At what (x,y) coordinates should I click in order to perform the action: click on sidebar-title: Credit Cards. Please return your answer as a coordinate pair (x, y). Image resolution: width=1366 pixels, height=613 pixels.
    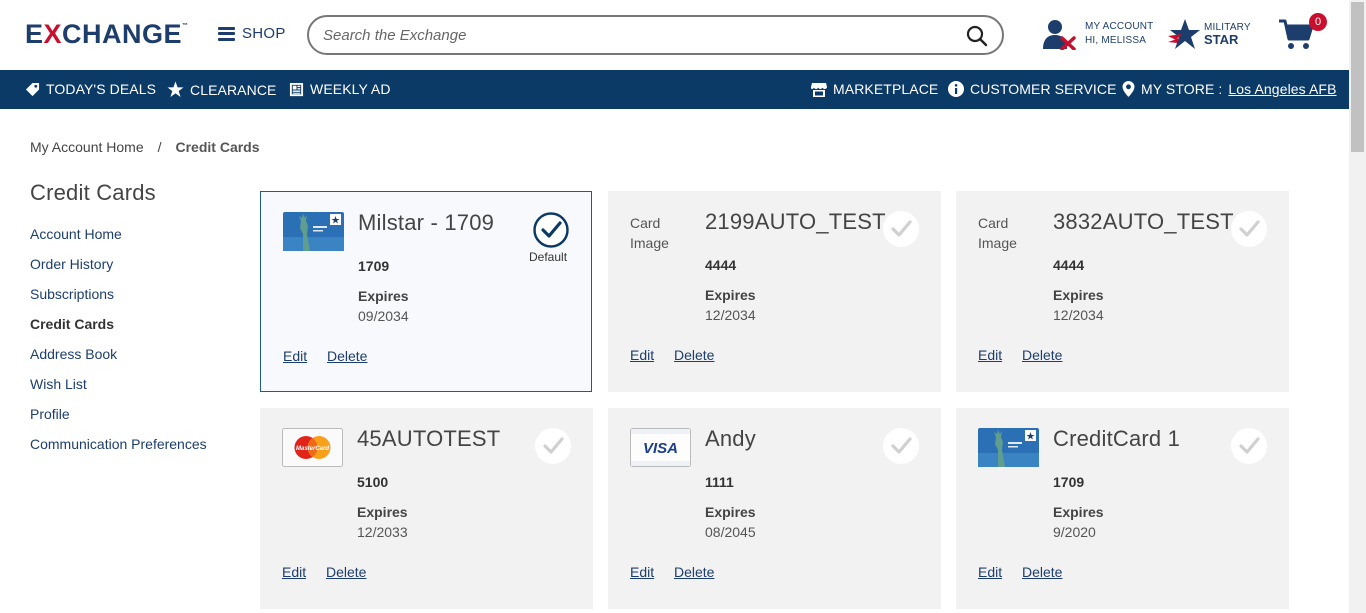
    Looking at the image, I should click on (93, 192).